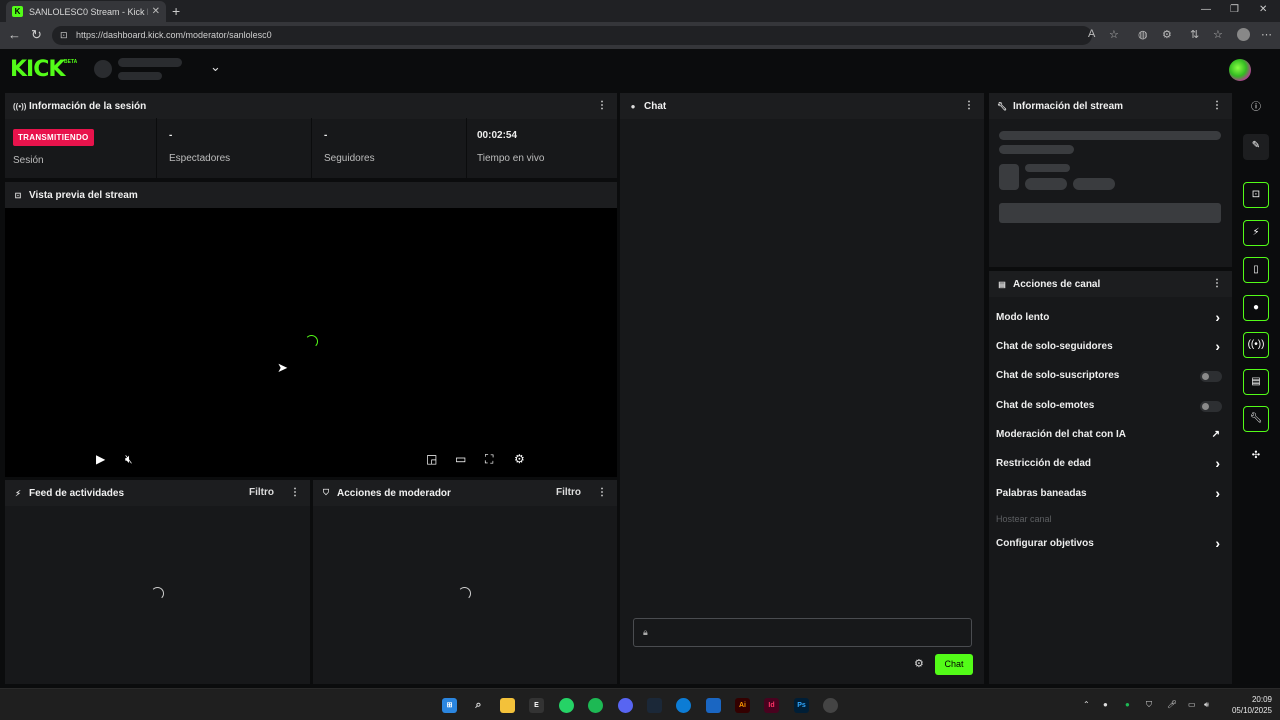 This screenshot has width=1280, height=720. I want to click on chat-header: ● Chat, so click(802, 106).